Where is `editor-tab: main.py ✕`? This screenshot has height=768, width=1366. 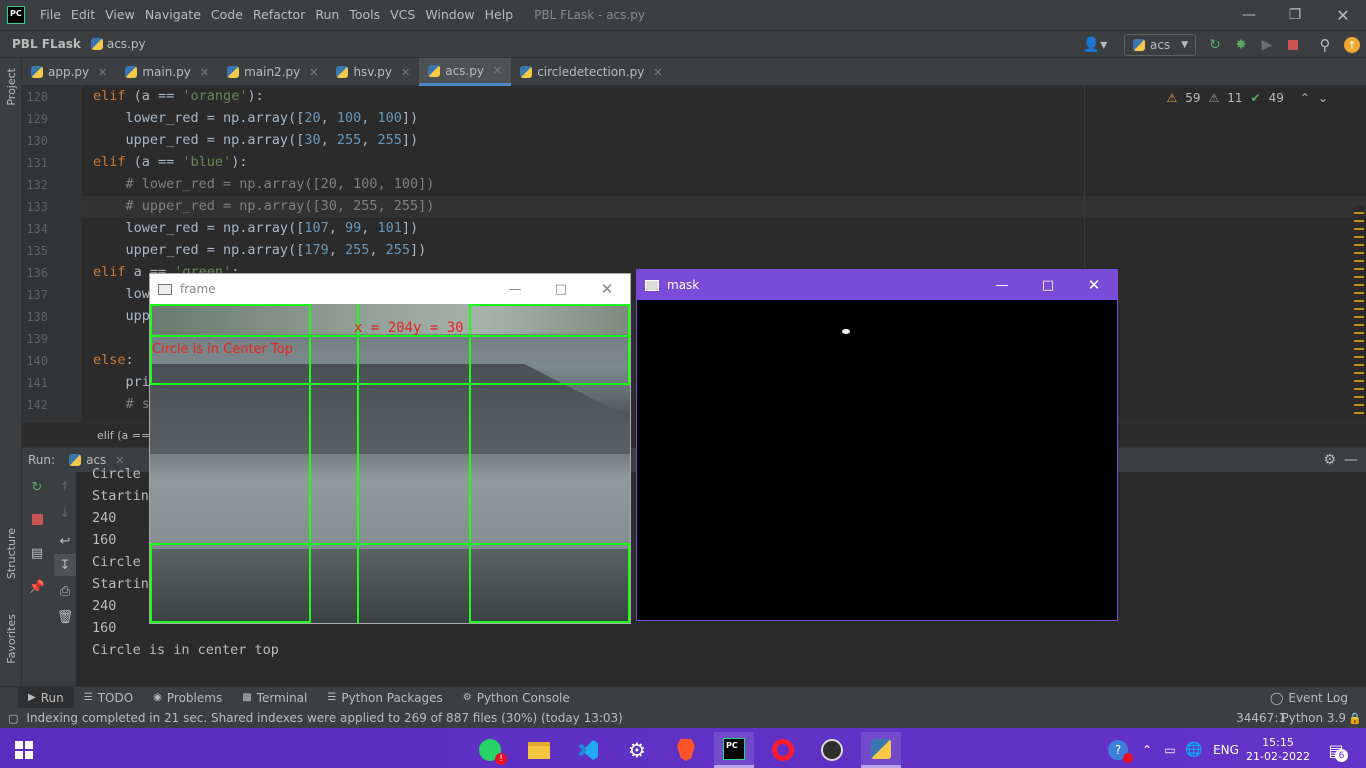
editor-tab: main.py ✕ is located at coordinates (167, 72).